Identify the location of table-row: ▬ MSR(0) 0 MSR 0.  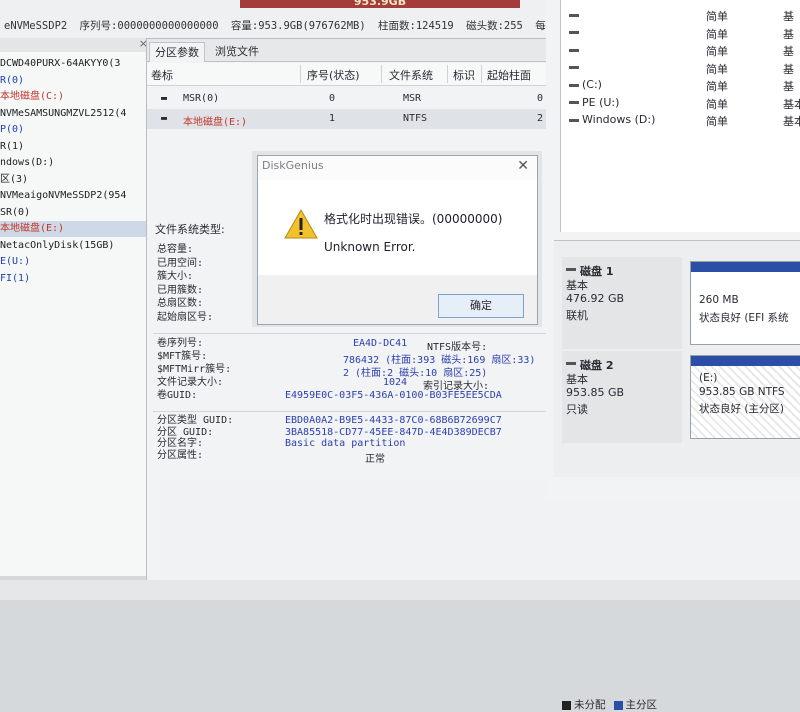
(354, 99).